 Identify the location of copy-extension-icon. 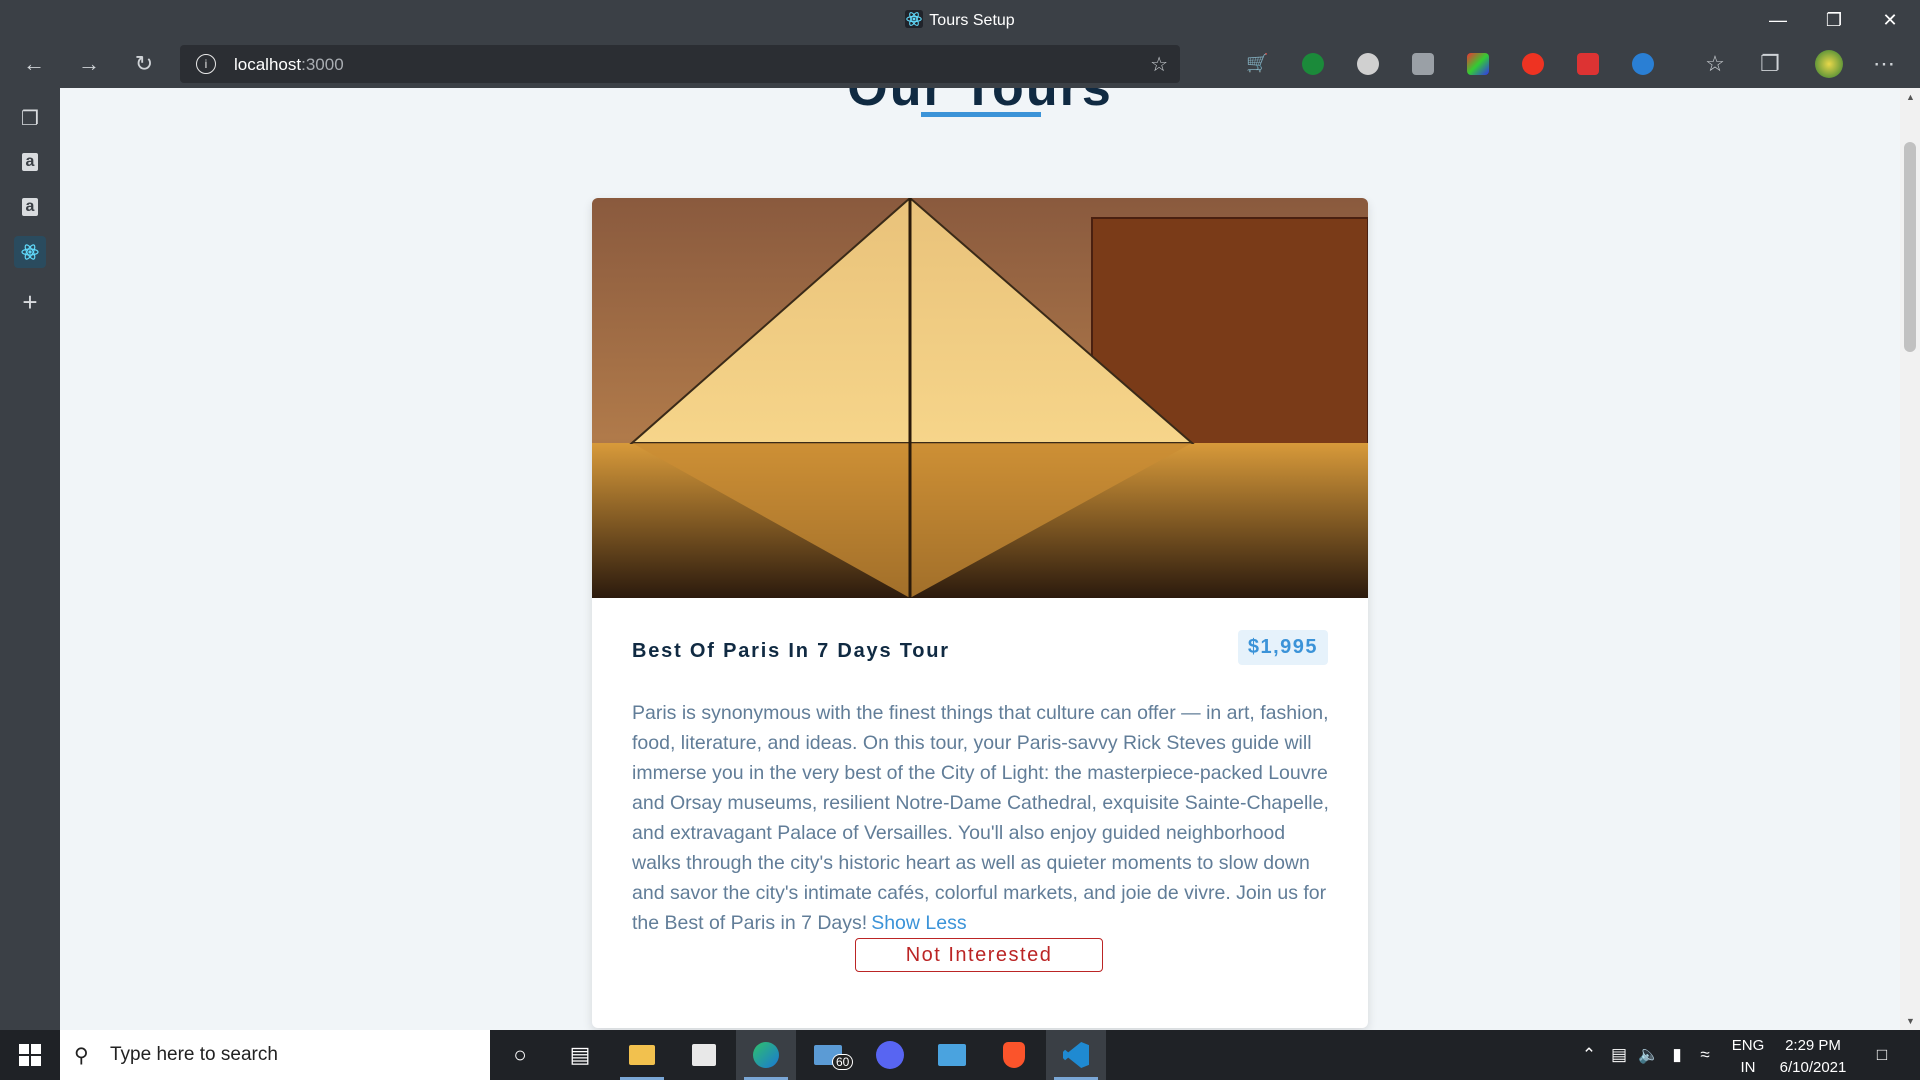
(1423, 64).